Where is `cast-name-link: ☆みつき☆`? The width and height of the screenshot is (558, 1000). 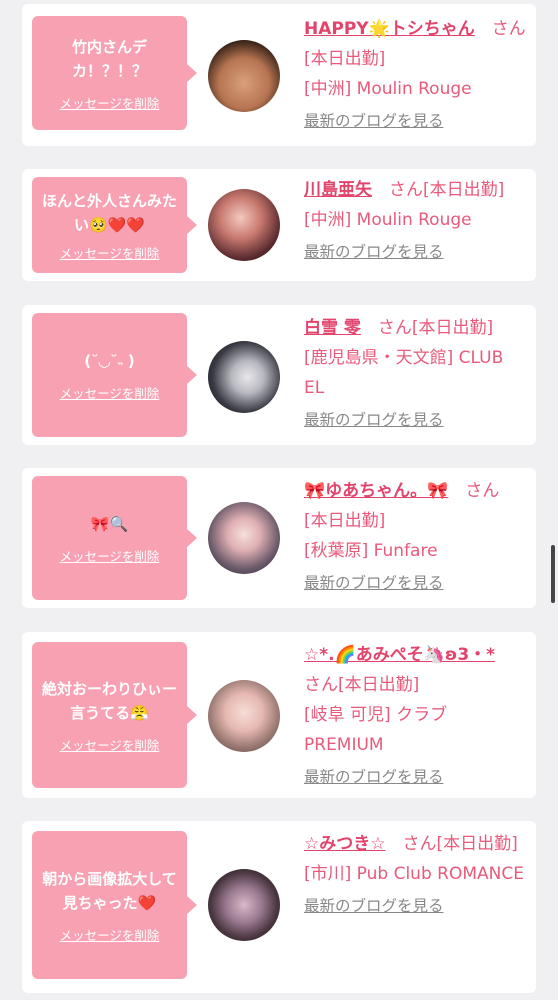 cast-name-link: ☆みつき☆ is located at coordinates (344, 844).